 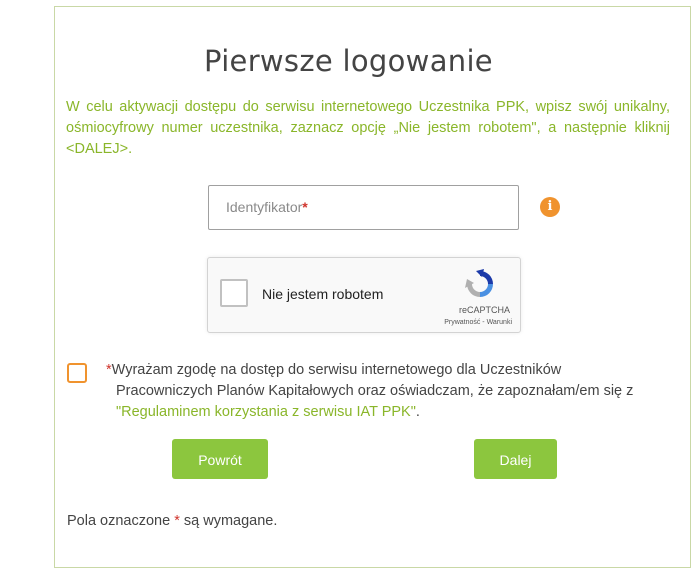 I want to click on identifier-placeholder: Identyfikator*, so click(x=267, y=207).